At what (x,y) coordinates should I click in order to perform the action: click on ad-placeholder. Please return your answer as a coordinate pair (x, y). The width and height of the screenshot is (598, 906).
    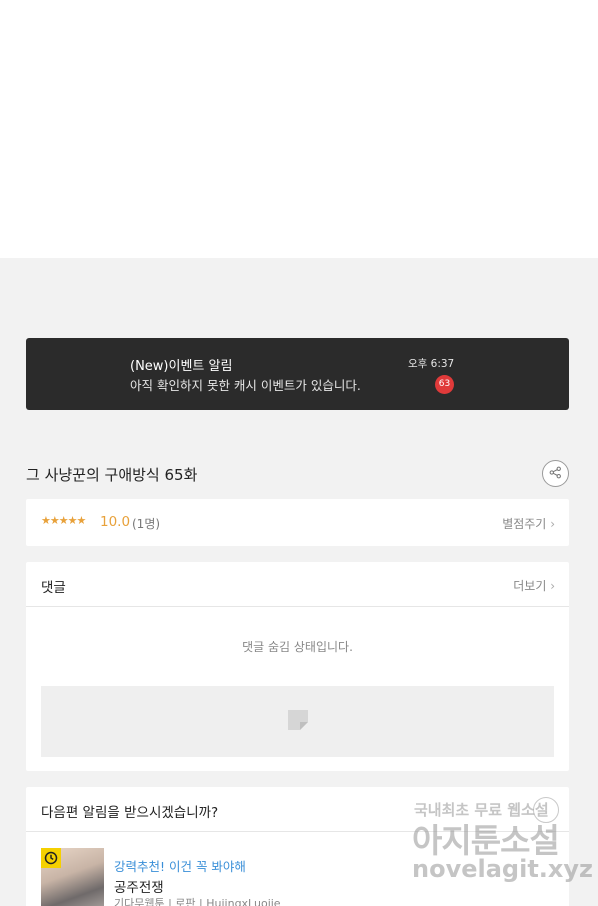
    Looking at the image, I should click on (297, 721).